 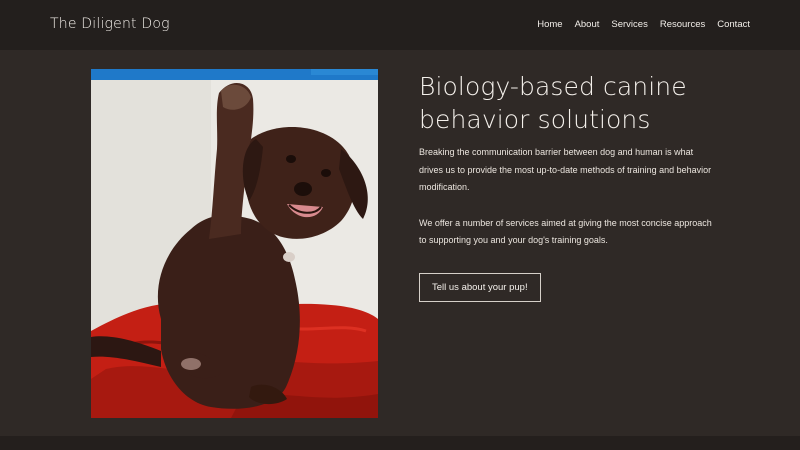 I want to click on nav-link-resources: Resources, so click(x=682, y=25).